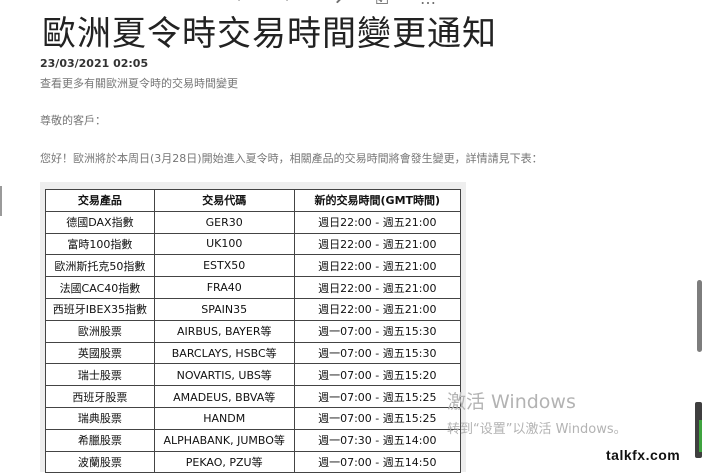 Image resolution: width=703 pixels, height=473 pixels. What do you see at coordinates (100, 396) in the screenshot?
I see `cell-product: 西班牙股票` at bounding box center [100, 396].